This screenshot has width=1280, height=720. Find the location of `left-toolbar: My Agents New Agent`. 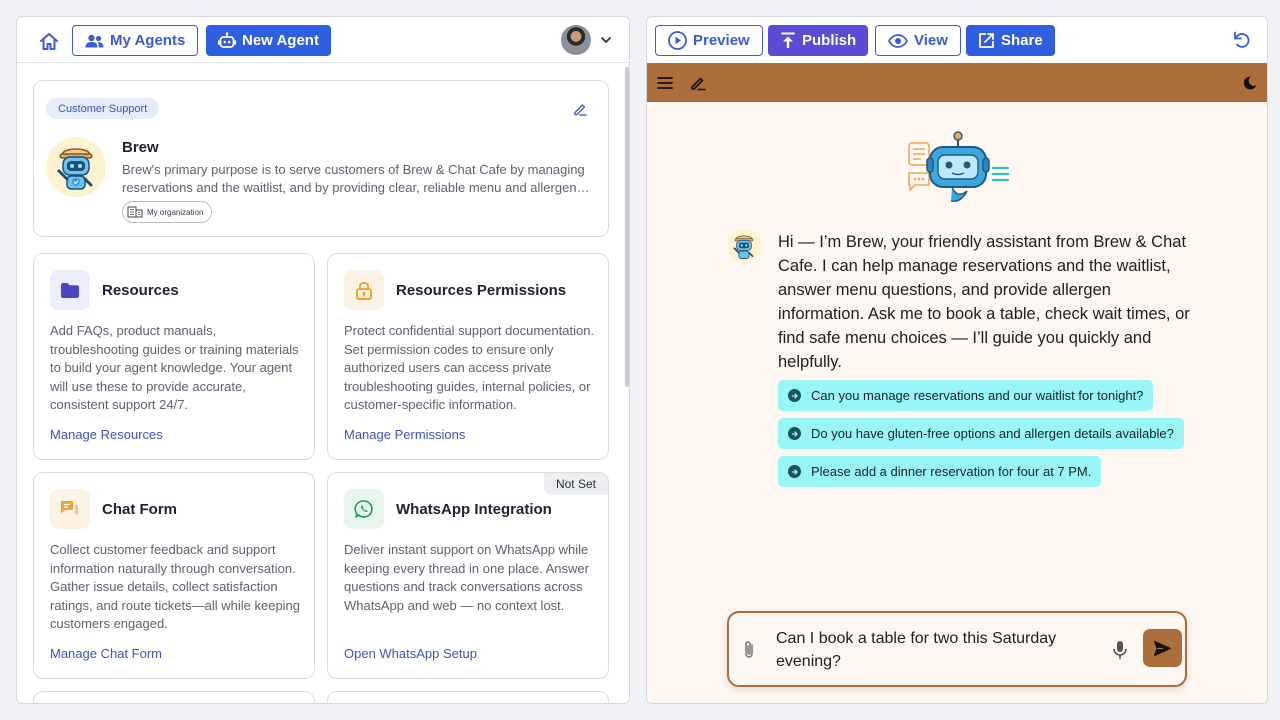

left-toolbar: My Agents New Agent is located at coordinates (323, 40).